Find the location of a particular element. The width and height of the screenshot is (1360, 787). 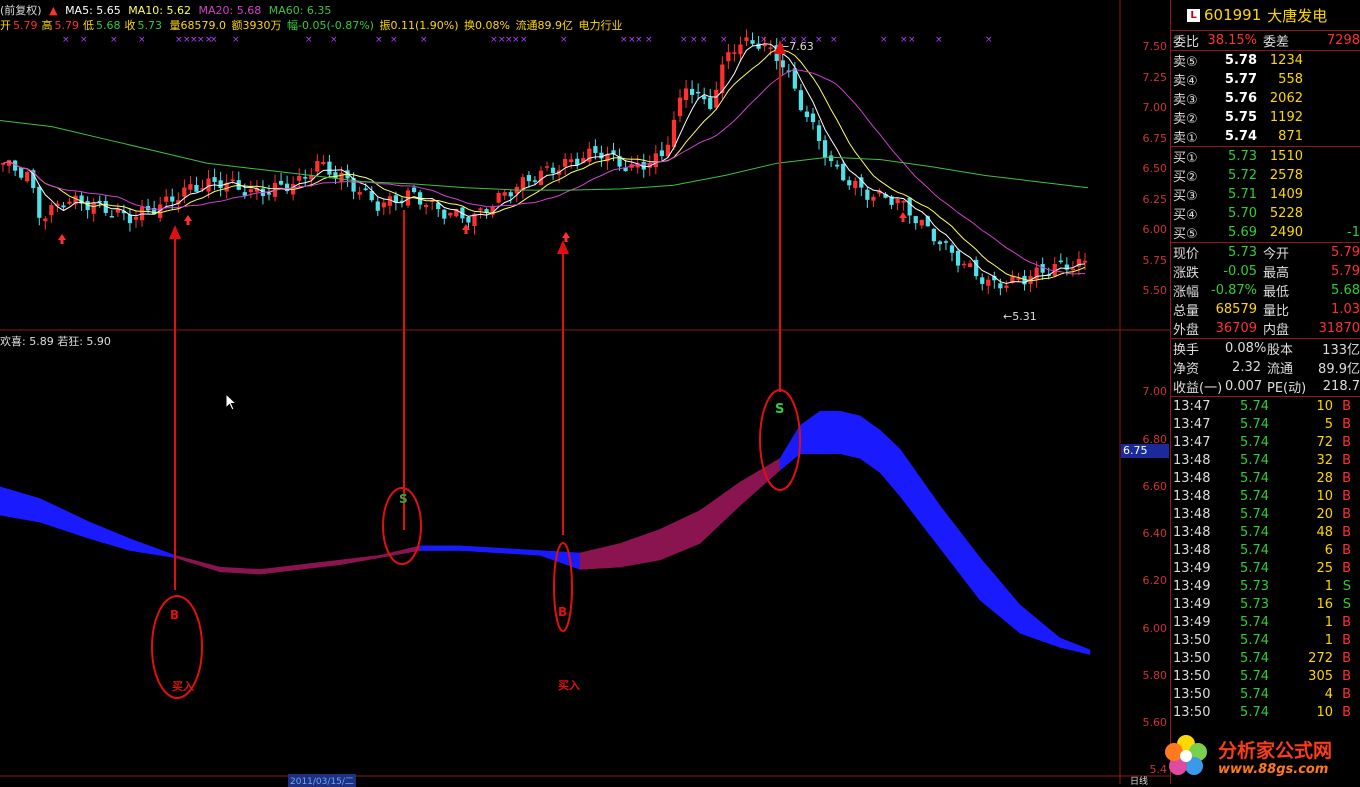

indicator-axis-tick: 7.00 is located at coordinates (1155, 392).